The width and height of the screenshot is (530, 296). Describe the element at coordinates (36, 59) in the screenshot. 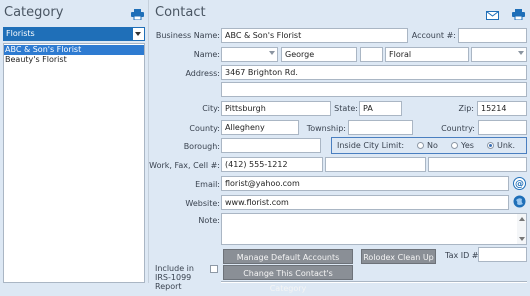

I see `list-item-label: Beauty's Florist` at that location.